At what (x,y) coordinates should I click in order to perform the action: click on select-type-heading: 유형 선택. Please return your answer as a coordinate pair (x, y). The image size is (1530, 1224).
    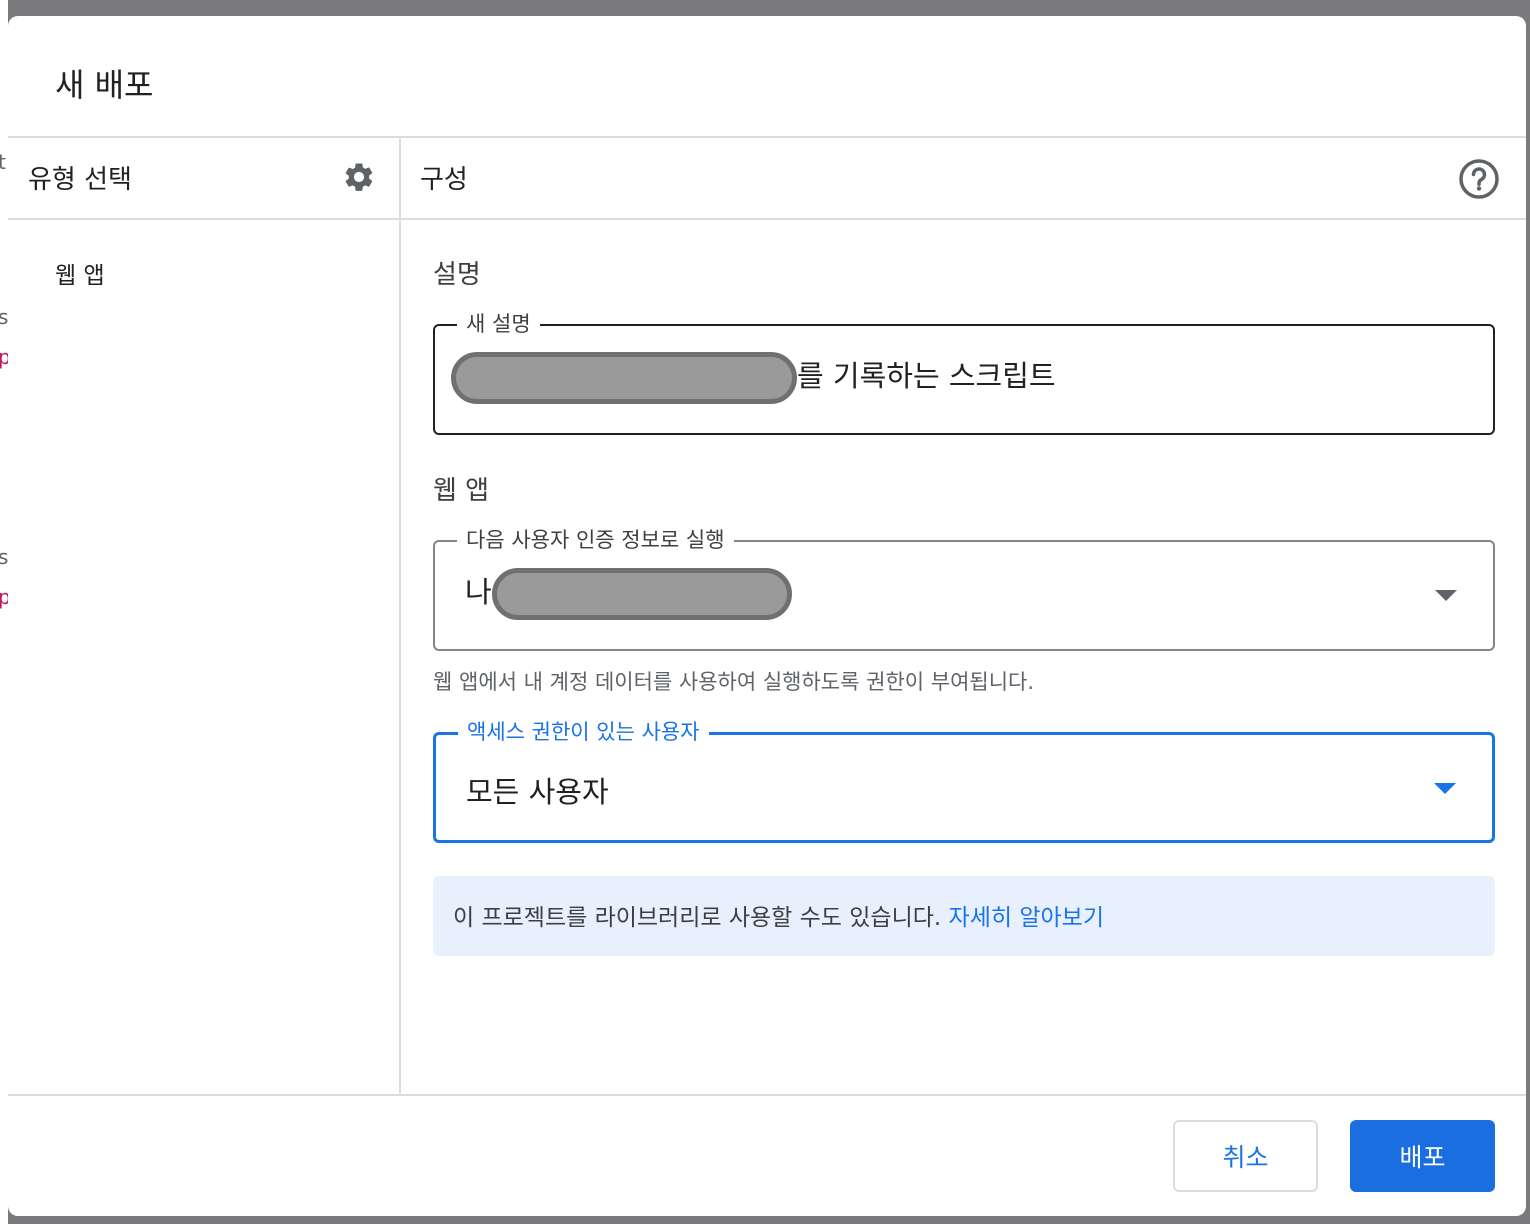
    Looking at the image, I should click on (80, 180).